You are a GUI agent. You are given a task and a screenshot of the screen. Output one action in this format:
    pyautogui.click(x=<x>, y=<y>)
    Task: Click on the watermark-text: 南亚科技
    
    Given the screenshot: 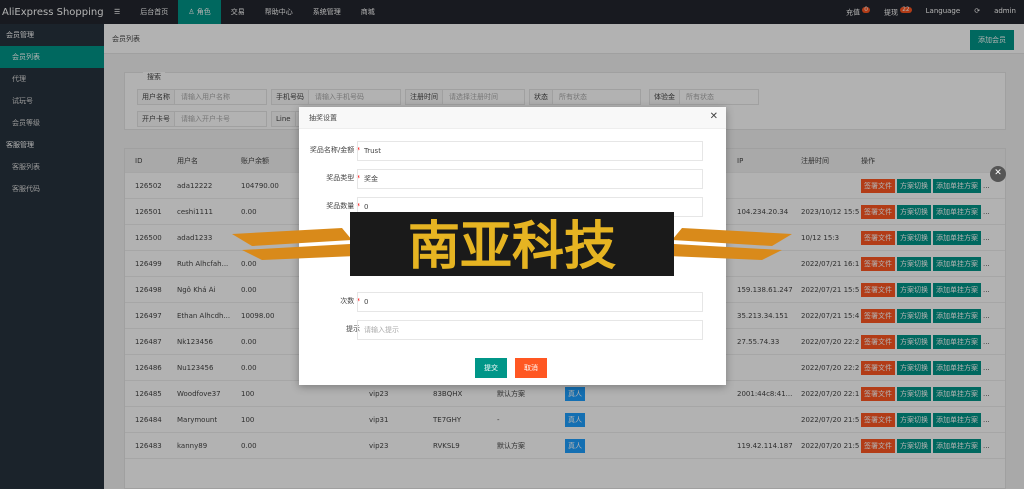 What is the action you would take?
    pyautogui.click(x=512, y=247)
    